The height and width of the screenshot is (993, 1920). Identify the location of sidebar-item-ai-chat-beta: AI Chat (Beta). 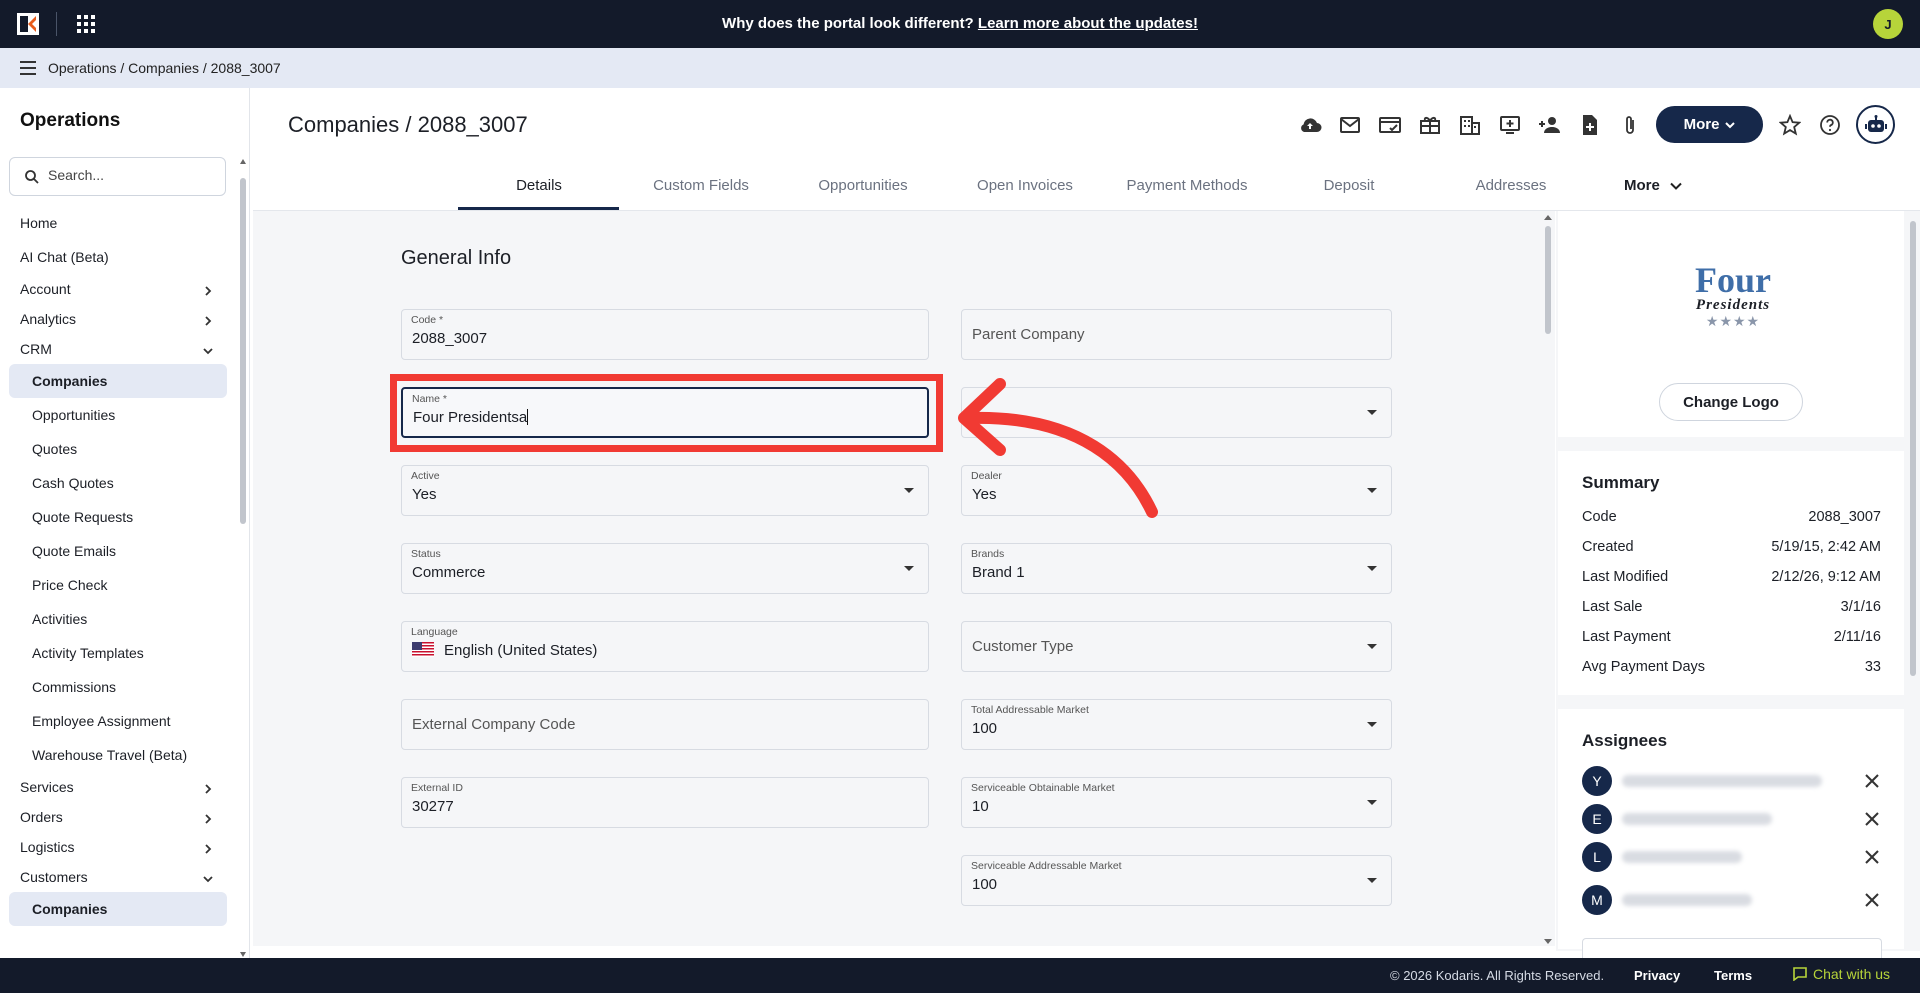
(118, 257).